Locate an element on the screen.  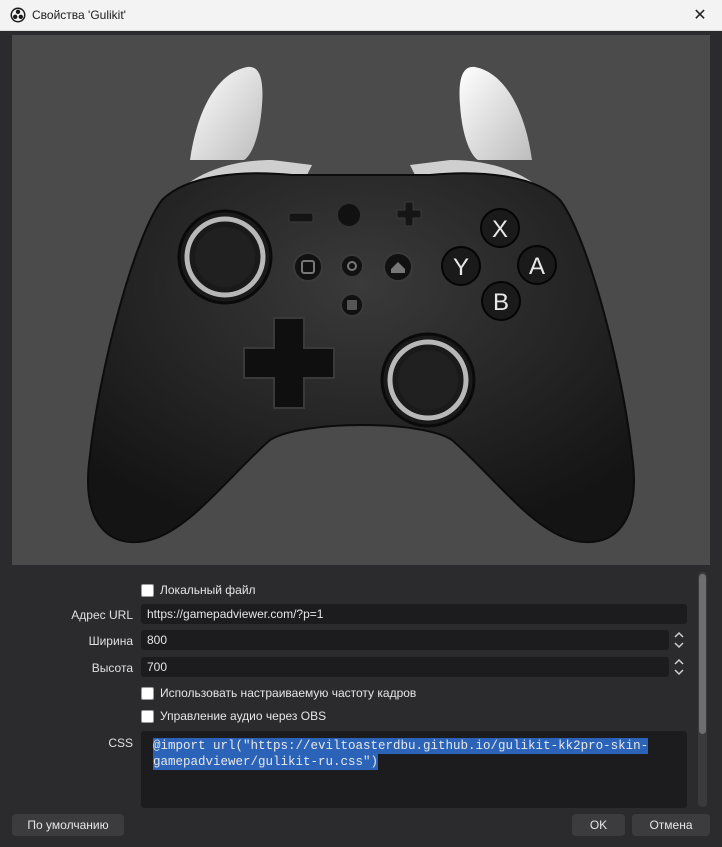
ok-button: OK is located at coordinates (598, 825).